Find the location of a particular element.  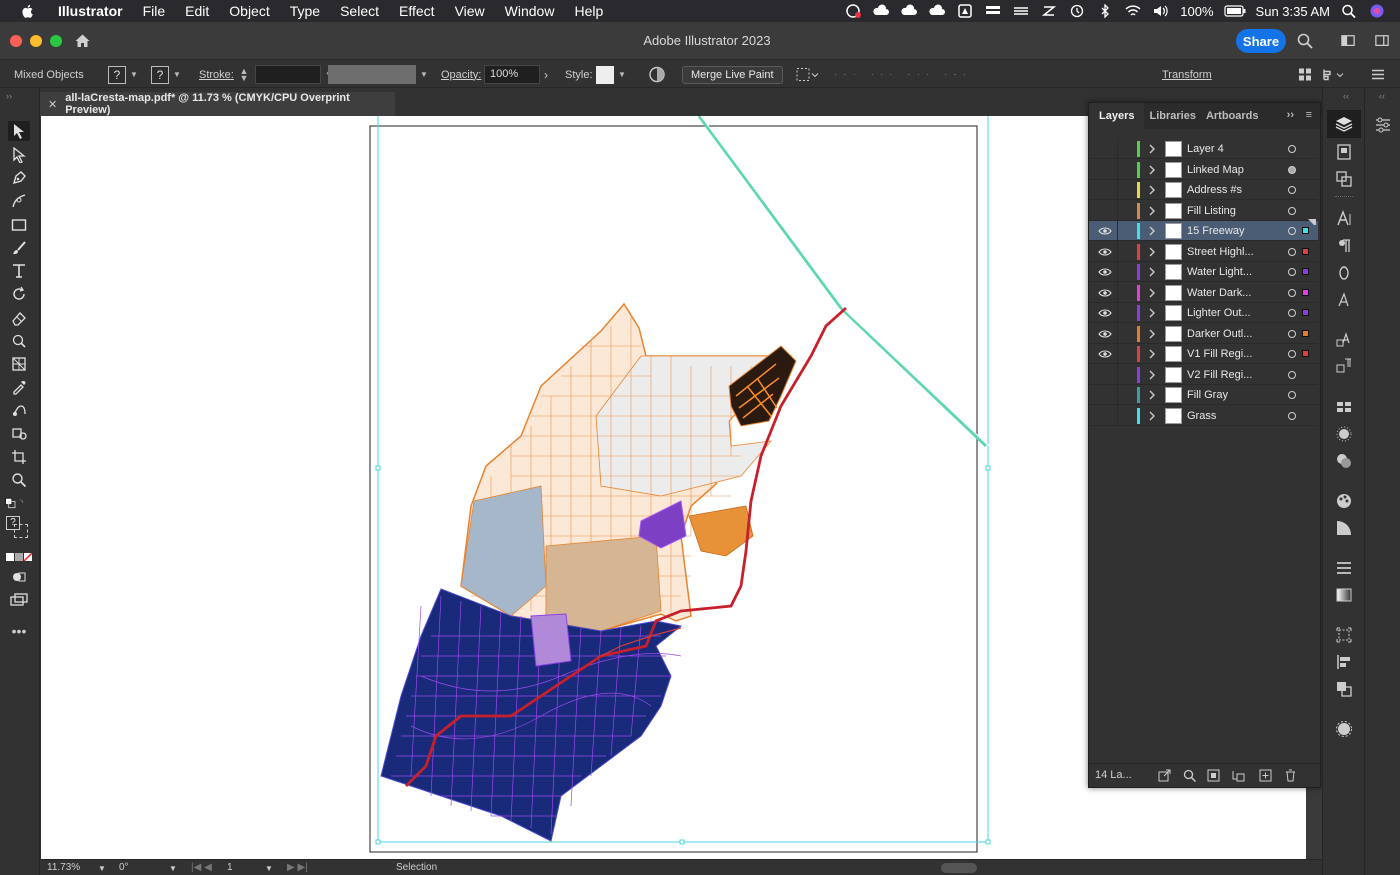

transform-panel-icon is located at coordinates (1344, 635).